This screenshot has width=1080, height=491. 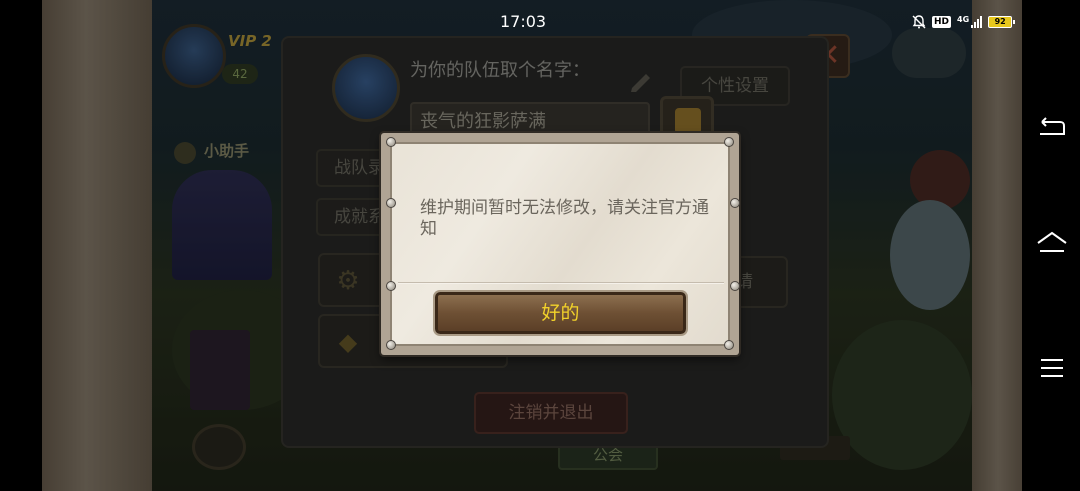 What do you see at coordinates (1052, 128) in the screenshot?
I see `back-icon` at bounding box center [1052, 128].